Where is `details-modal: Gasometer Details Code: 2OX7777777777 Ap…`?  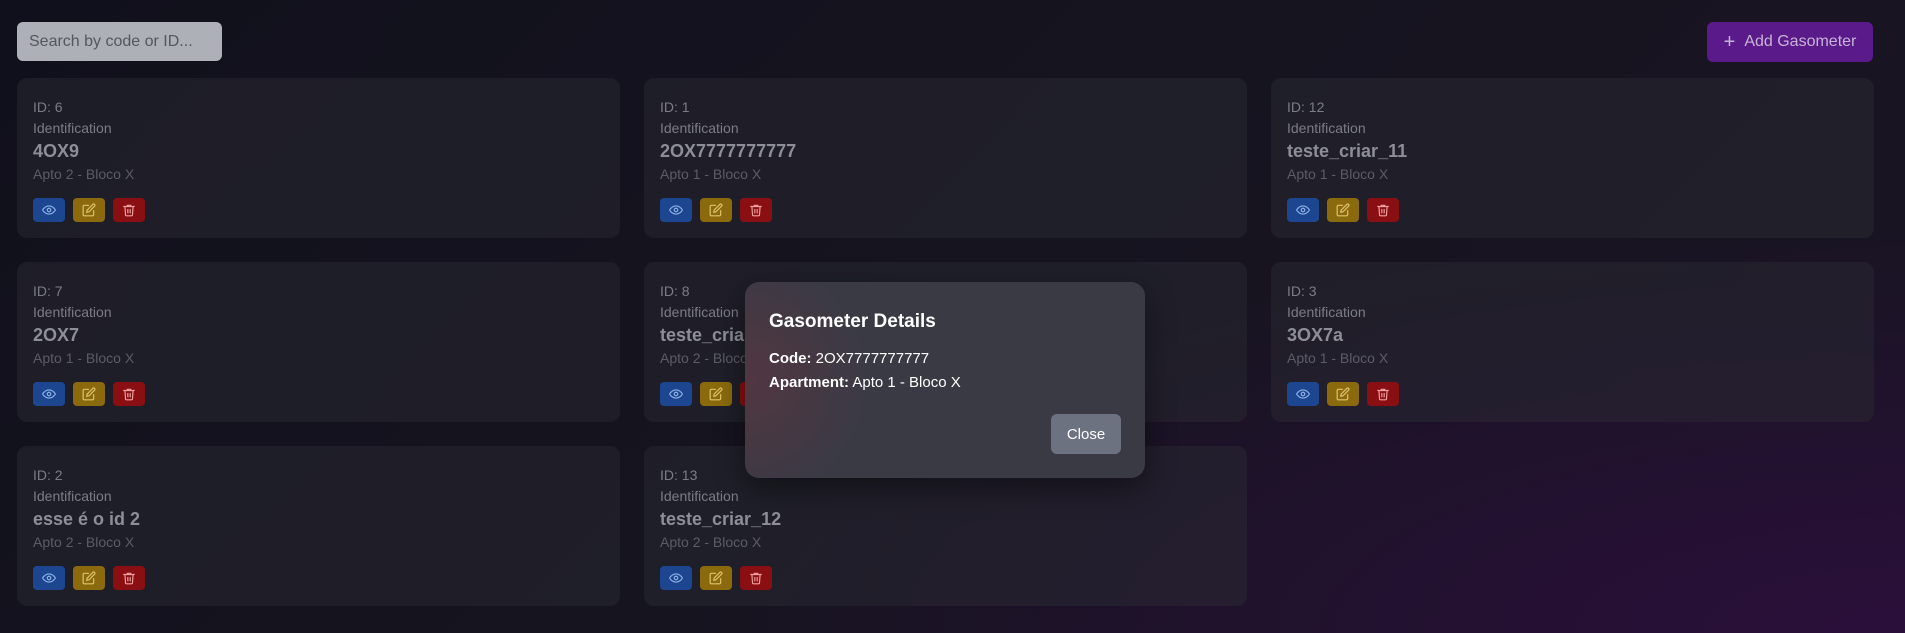 details-modal: Gasometer Details Code: 2OX7777777777 Ap… is located at coordinates (945, 380).